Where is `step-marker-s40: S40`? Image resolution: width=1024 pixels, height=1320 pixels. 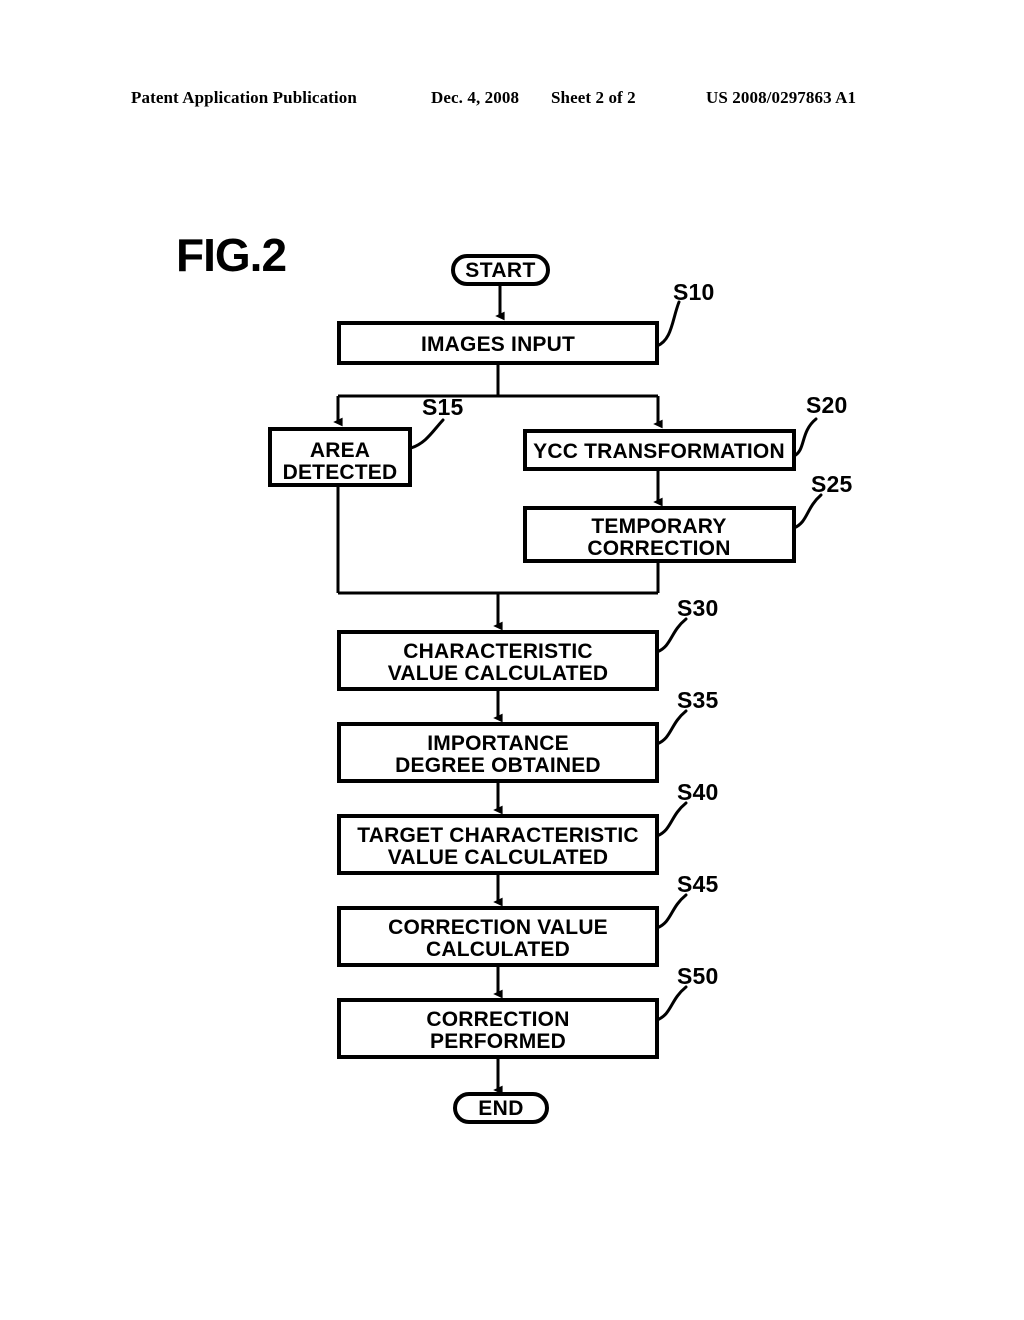 step-marker-s40: S40 is located at coordinates (687, 808).